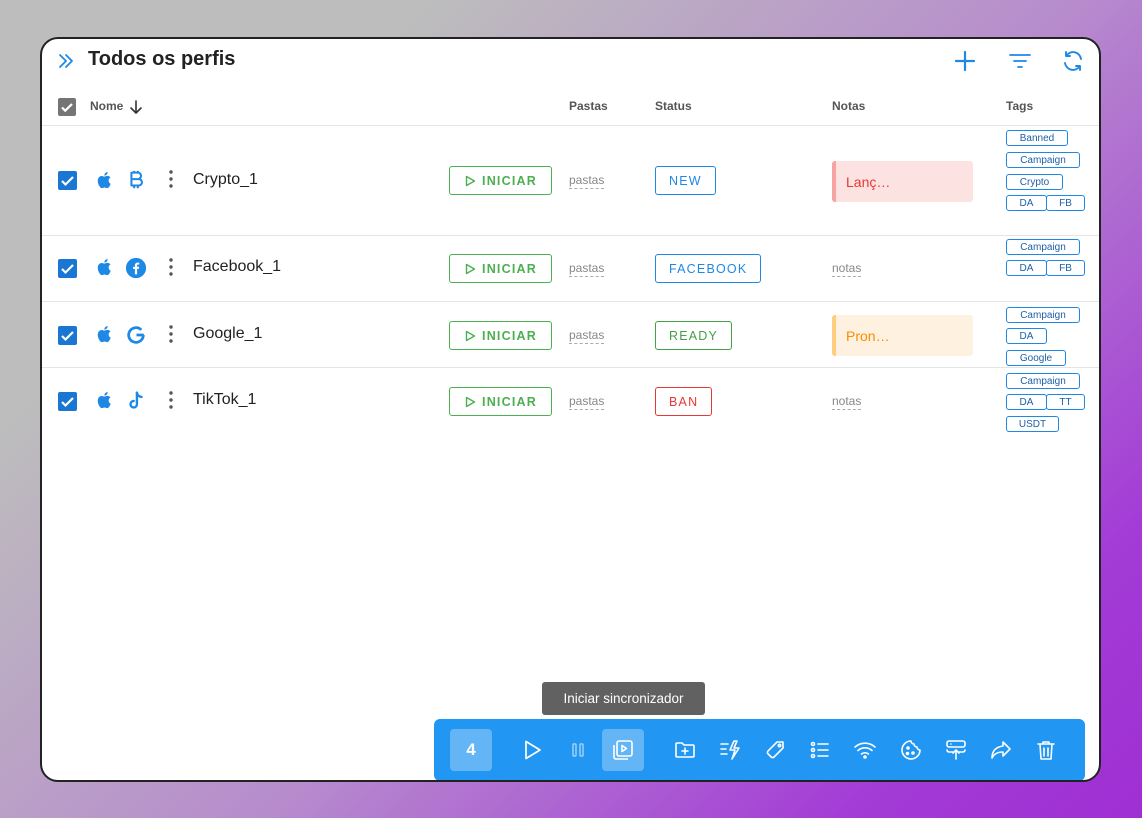  Describe the element at coordinates (708, 268) in the screenshot. I see `status-badge: FACEBOOK` at that location.